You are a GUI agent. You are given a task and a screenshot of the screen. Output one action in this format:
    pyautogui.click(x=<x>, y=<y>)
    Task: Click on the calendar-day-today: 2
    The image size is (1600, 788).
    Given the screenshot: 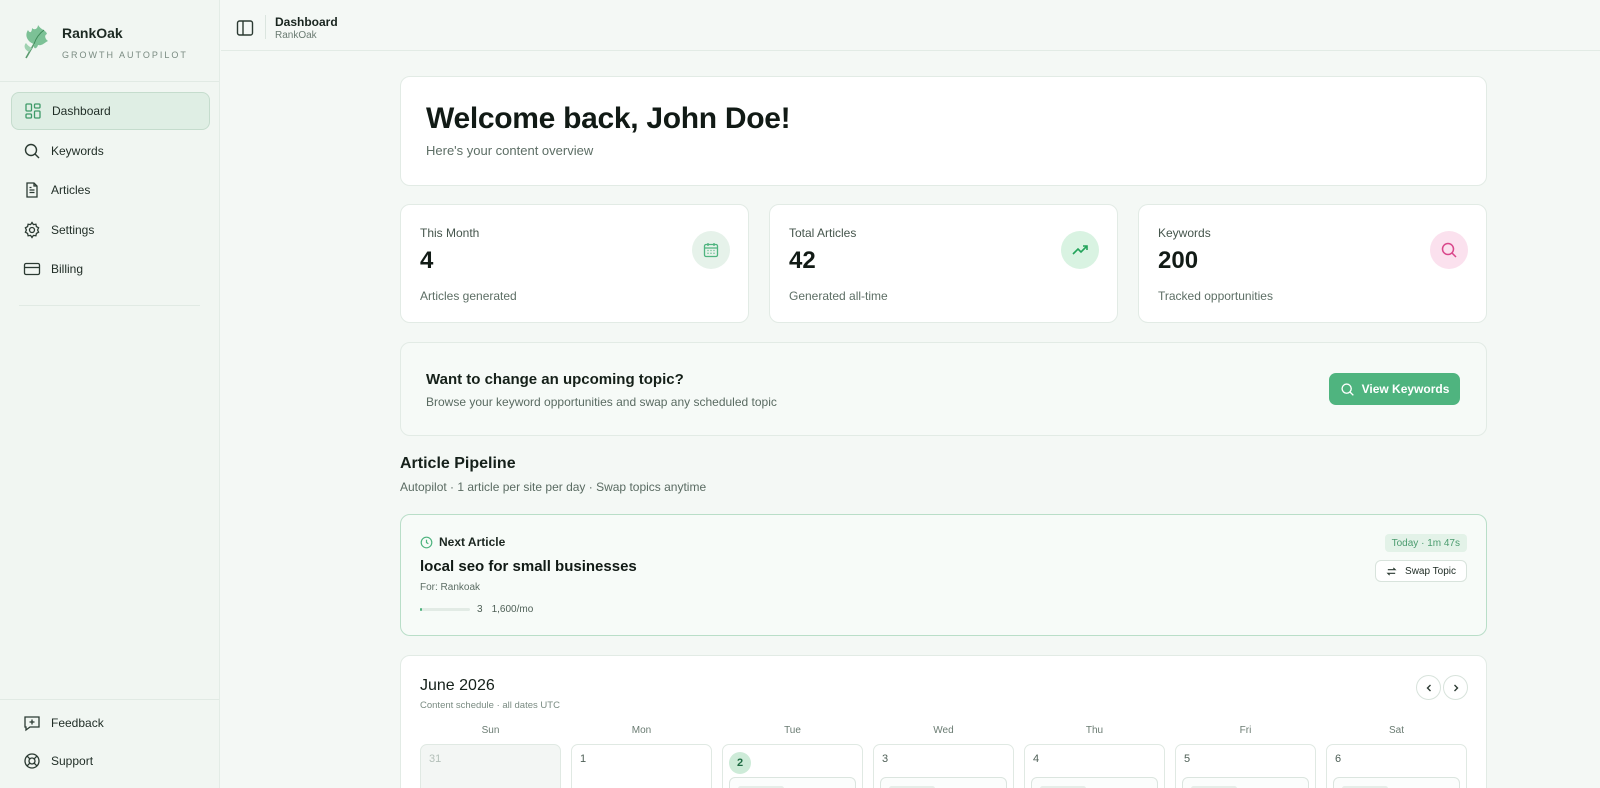 What is the action you would take?
    pyautogui.click(x=792, y=766)
    